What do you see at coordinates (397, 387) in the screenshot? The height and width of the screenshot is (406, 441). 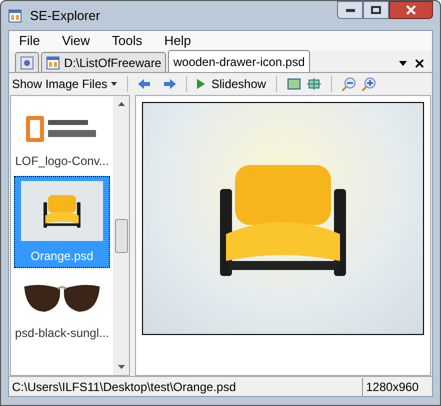 I see `image-size: 1280x960` at bounding box center [397, 387].